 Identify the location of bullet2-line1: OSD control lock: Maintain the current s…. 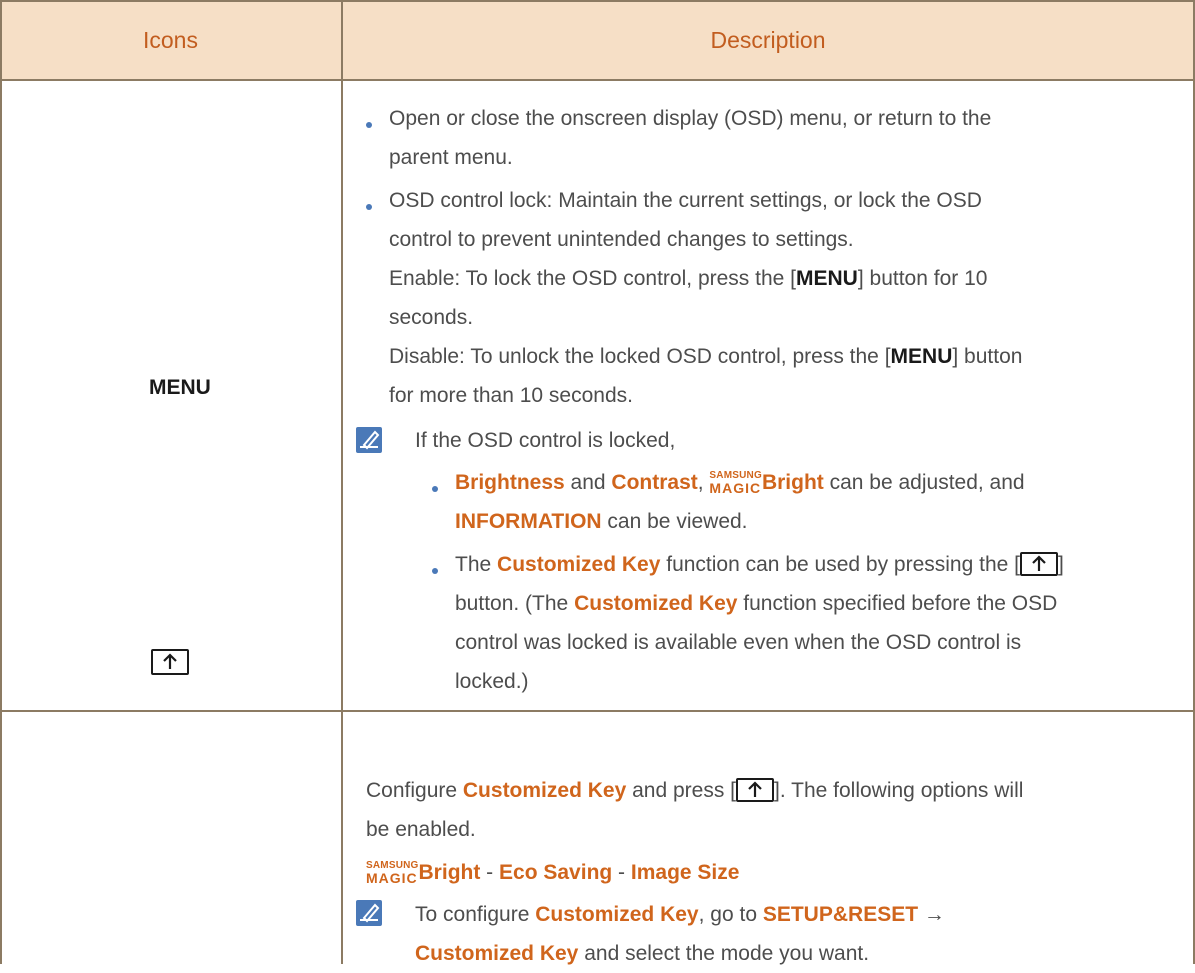
(685, 200).